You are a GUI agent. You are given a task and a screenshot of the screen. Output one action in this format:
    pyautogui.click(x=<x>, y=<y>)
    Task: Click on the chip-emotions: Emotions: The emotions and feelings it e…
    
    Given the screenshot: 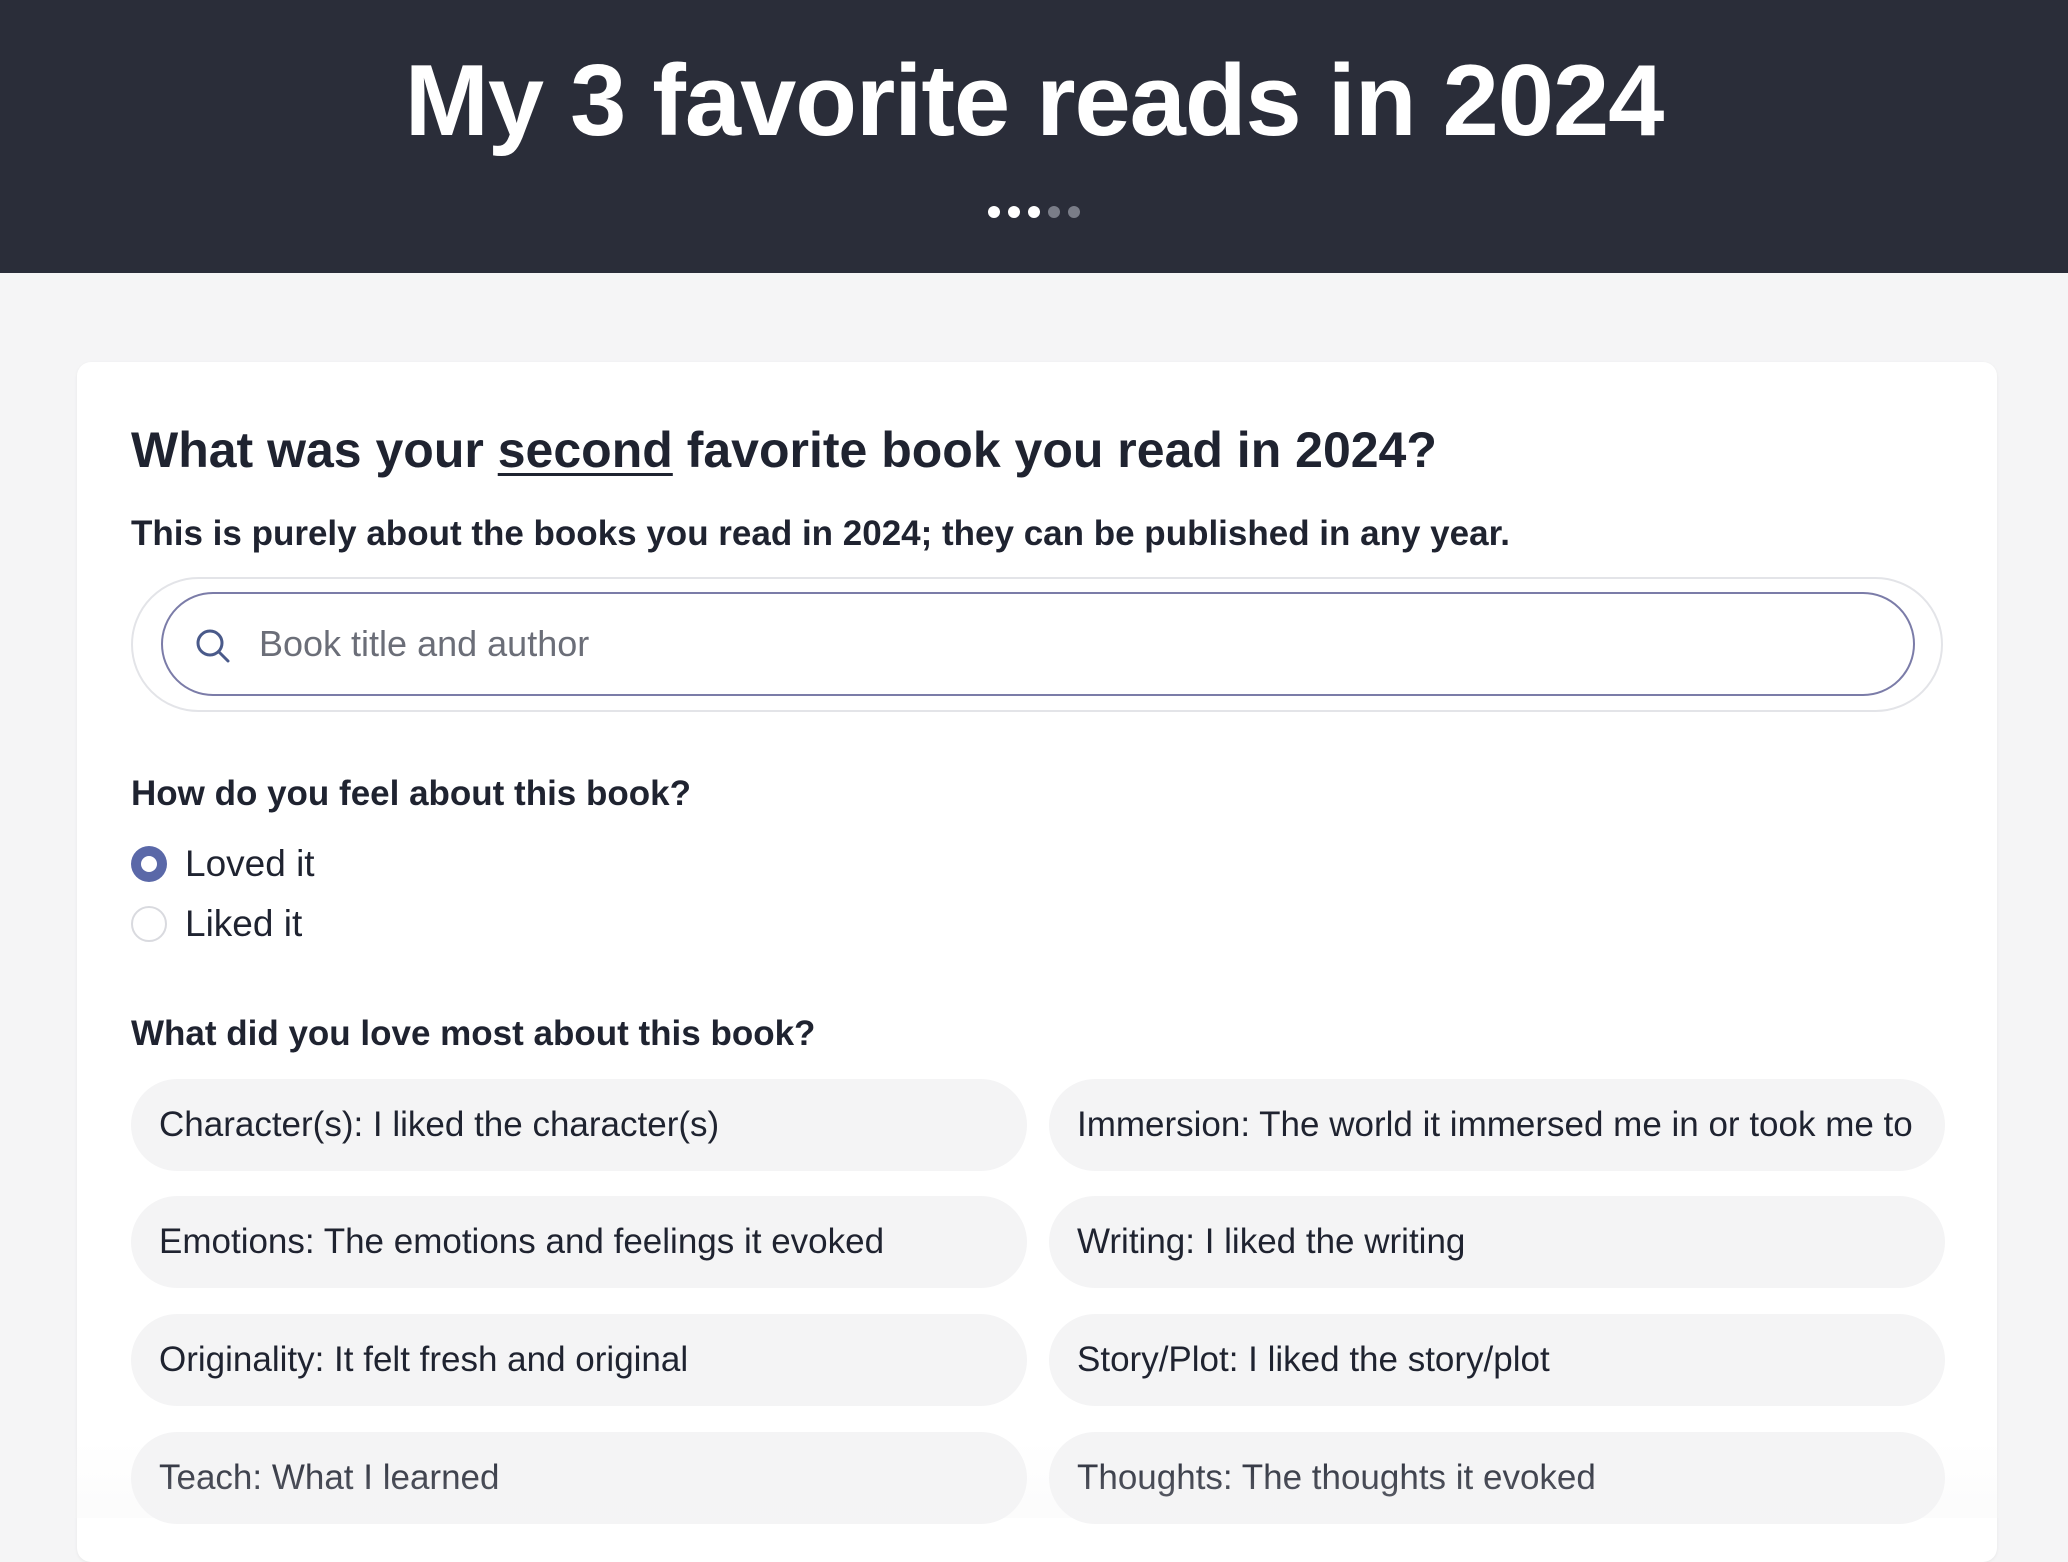 What is the action you would take?
    pyautogui.click(x=579, y=1242)
    